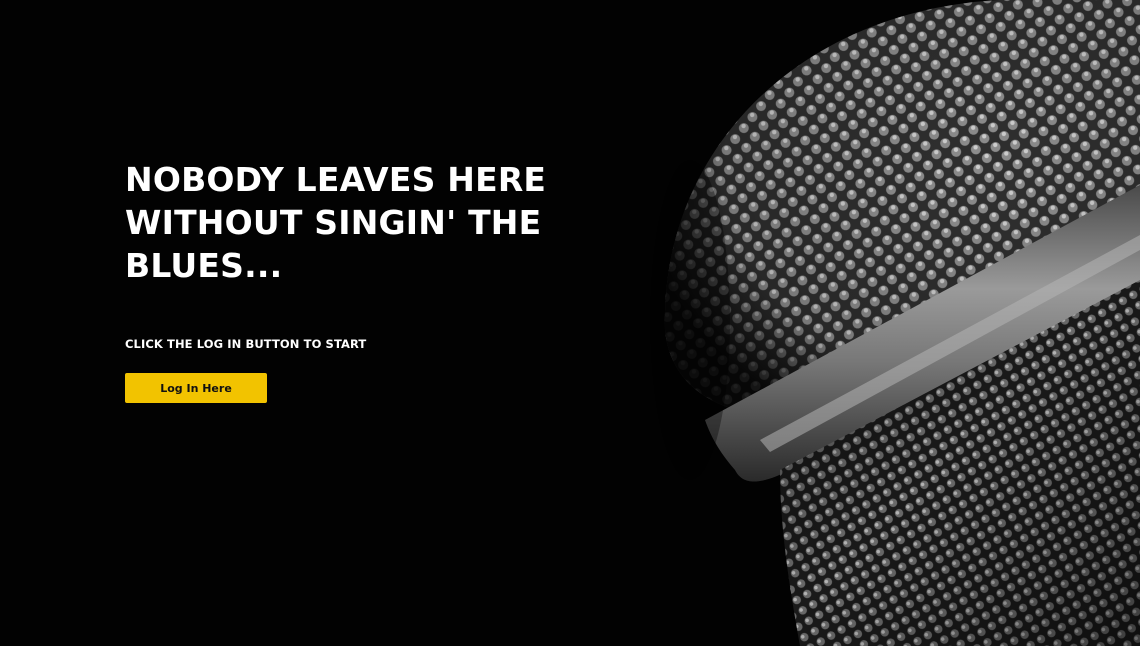 The width and height of the screenshot is (1140, 646). What do you see at coordinates (246, 344) in the screenshot?
I see `hero-subtext: CLICK THE LOG IN BUTTON TO START` at bounding box center [246, 344].